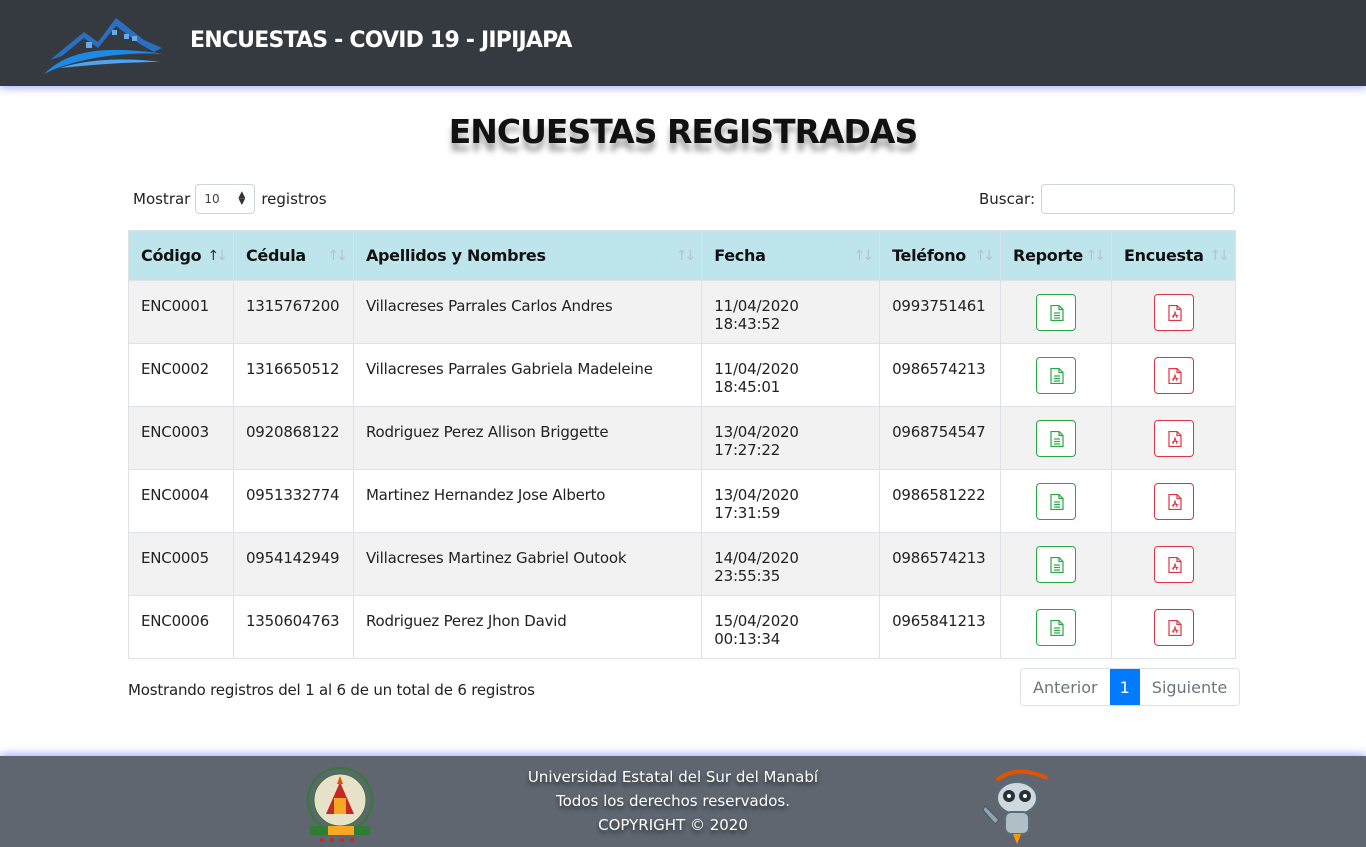  Describe the element at coordinates (1124, 687) in the screenshot. I see `page-1-button: 1` at that location.